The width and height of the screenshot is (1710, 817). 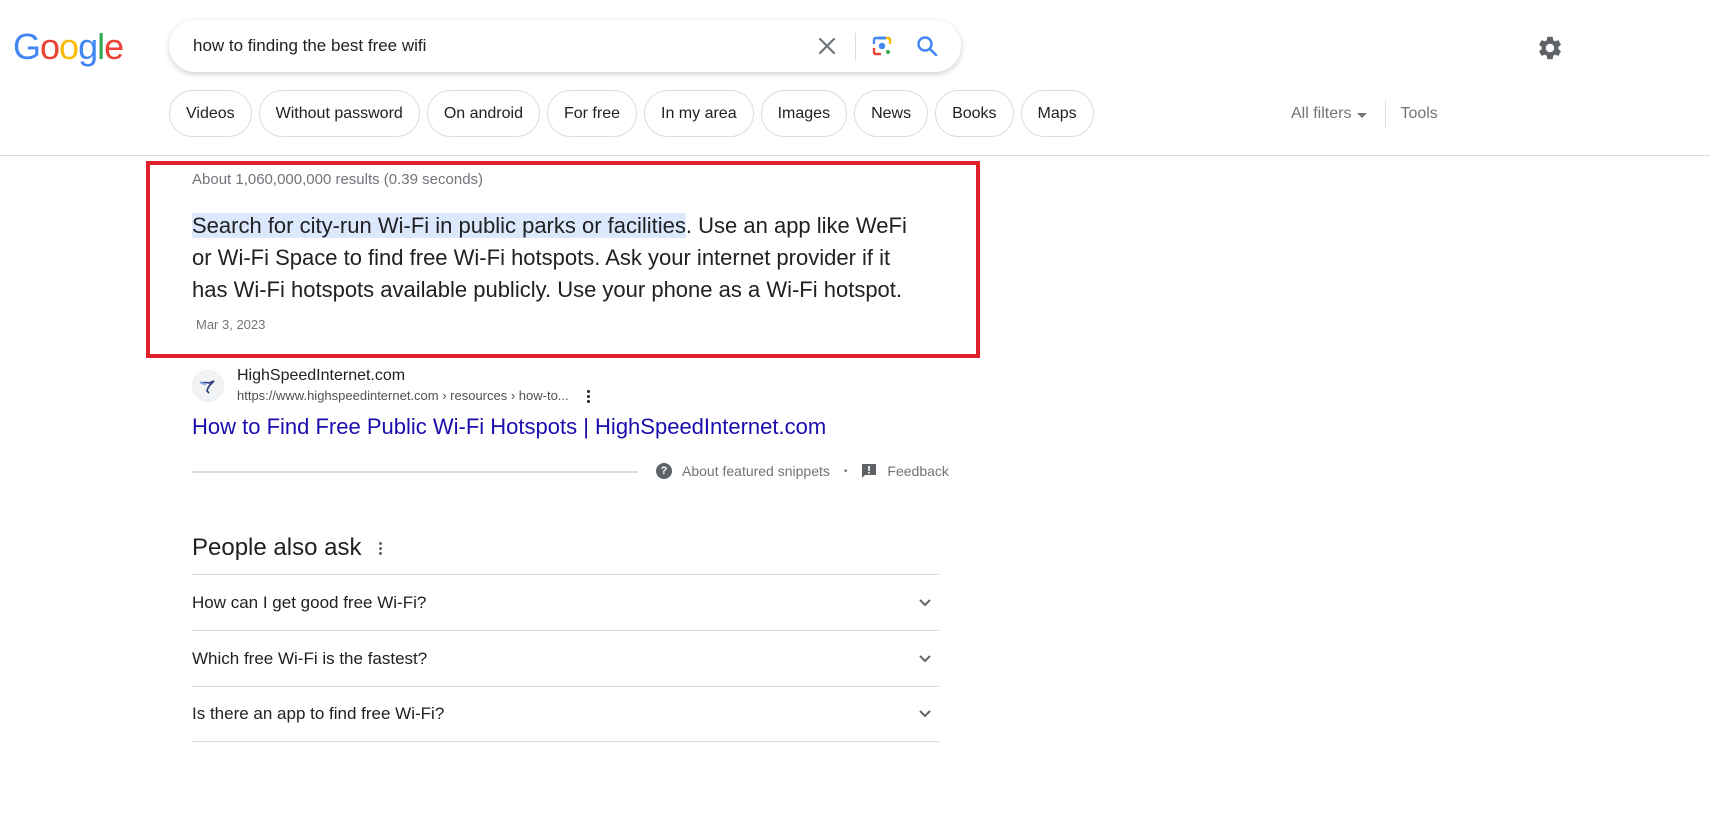 What do you see at coordinates (565, 714) in the screenshot?
I see `paa-question: Is there an app to find free Wi-Fi?` at bounding box center [565, 714].